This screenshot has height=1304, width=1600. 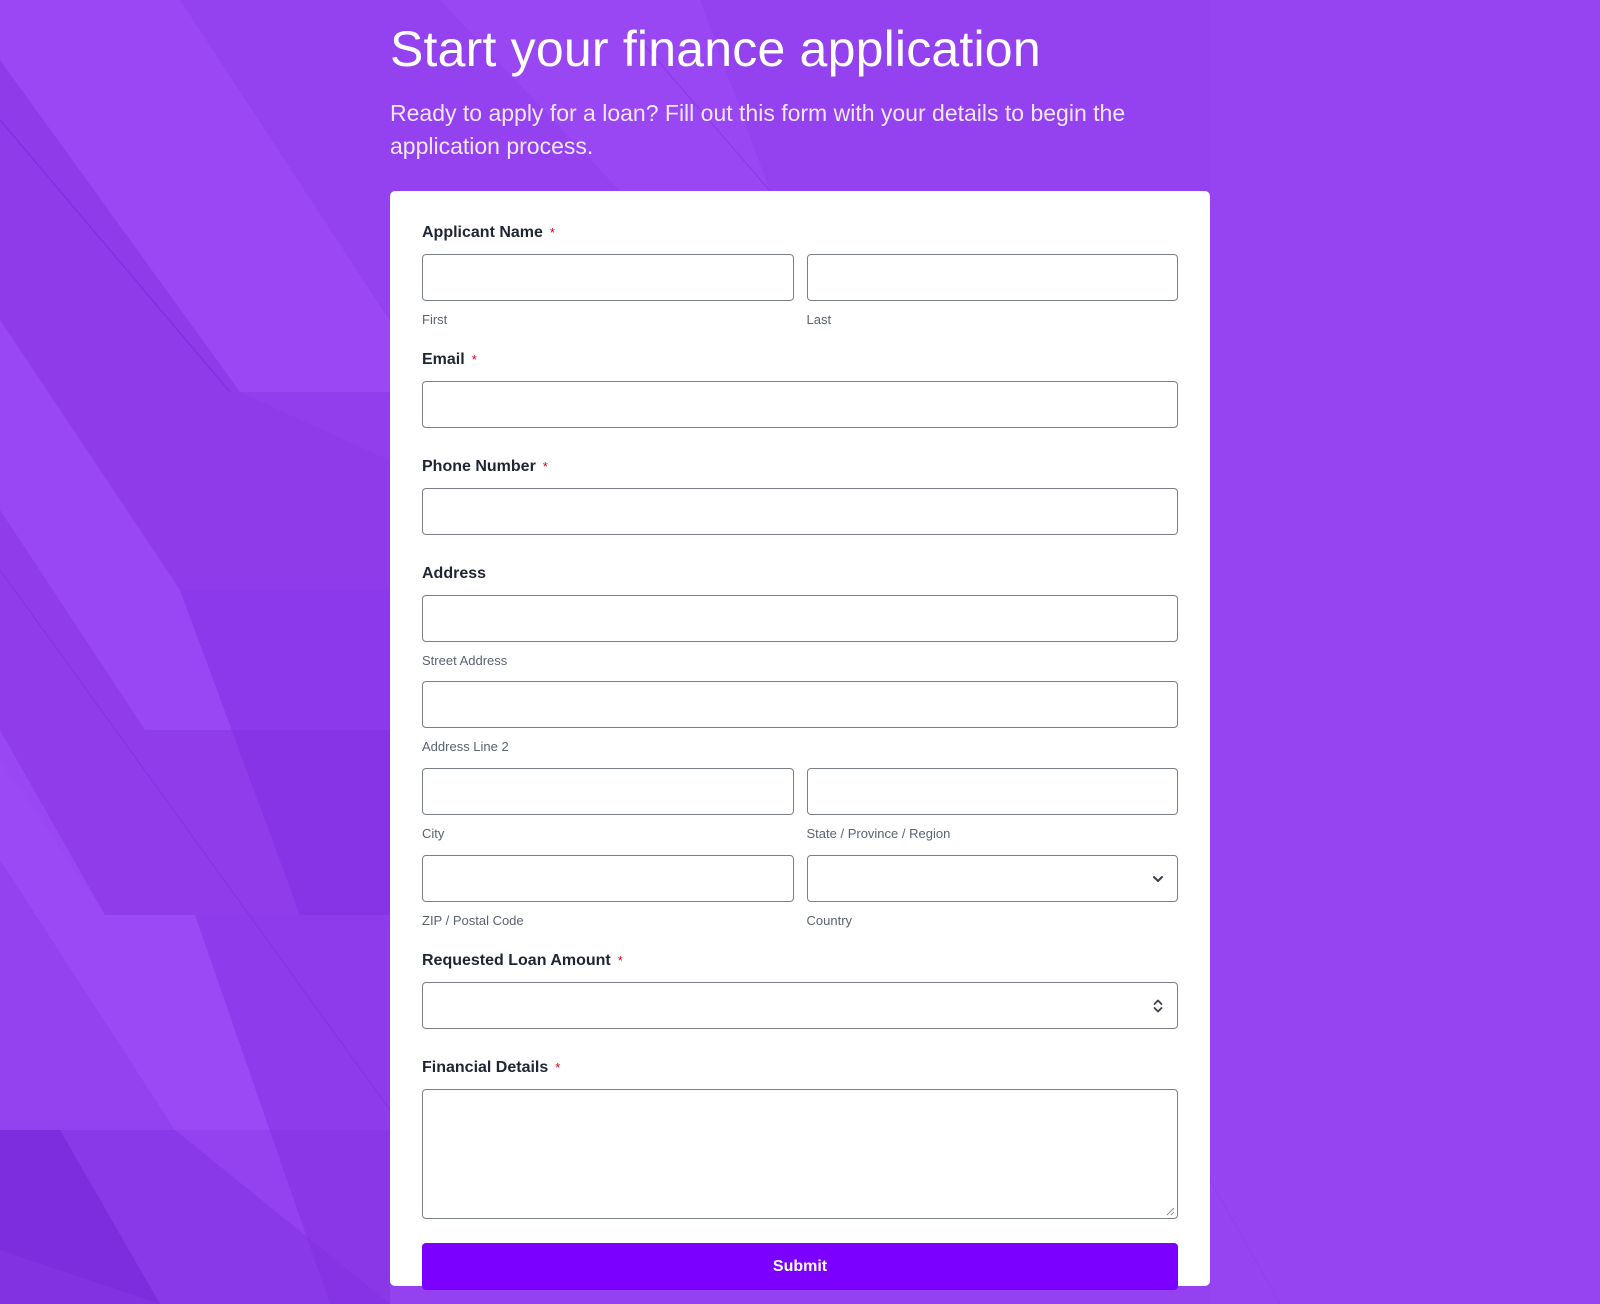 I want to click on email-group: Email *, so click(x=800, y=389).